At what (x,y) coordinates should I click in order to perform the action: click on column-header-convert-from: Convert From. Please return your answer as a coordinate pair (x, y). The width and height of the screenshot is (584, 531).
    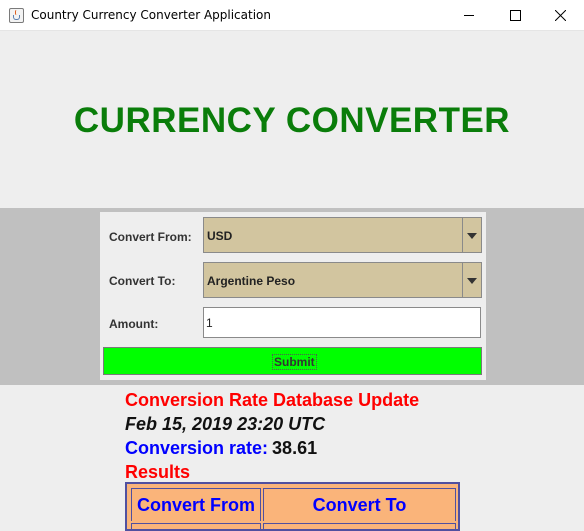
    Looking at the image, I should click on (196, 504).